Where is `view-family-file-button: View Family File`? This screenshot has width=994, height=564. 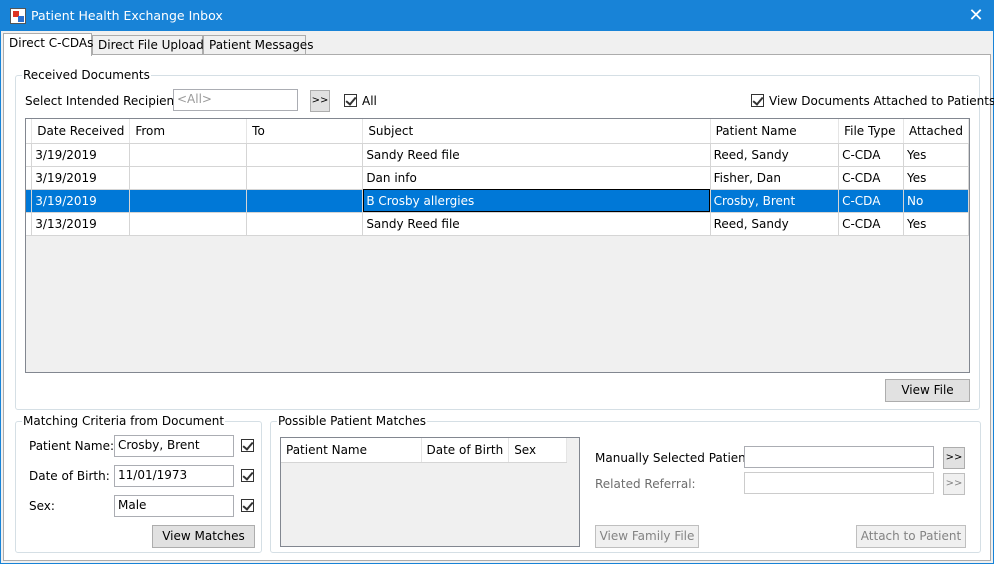 view-family-file-button: View Family File is located at coordinates (647, 536).